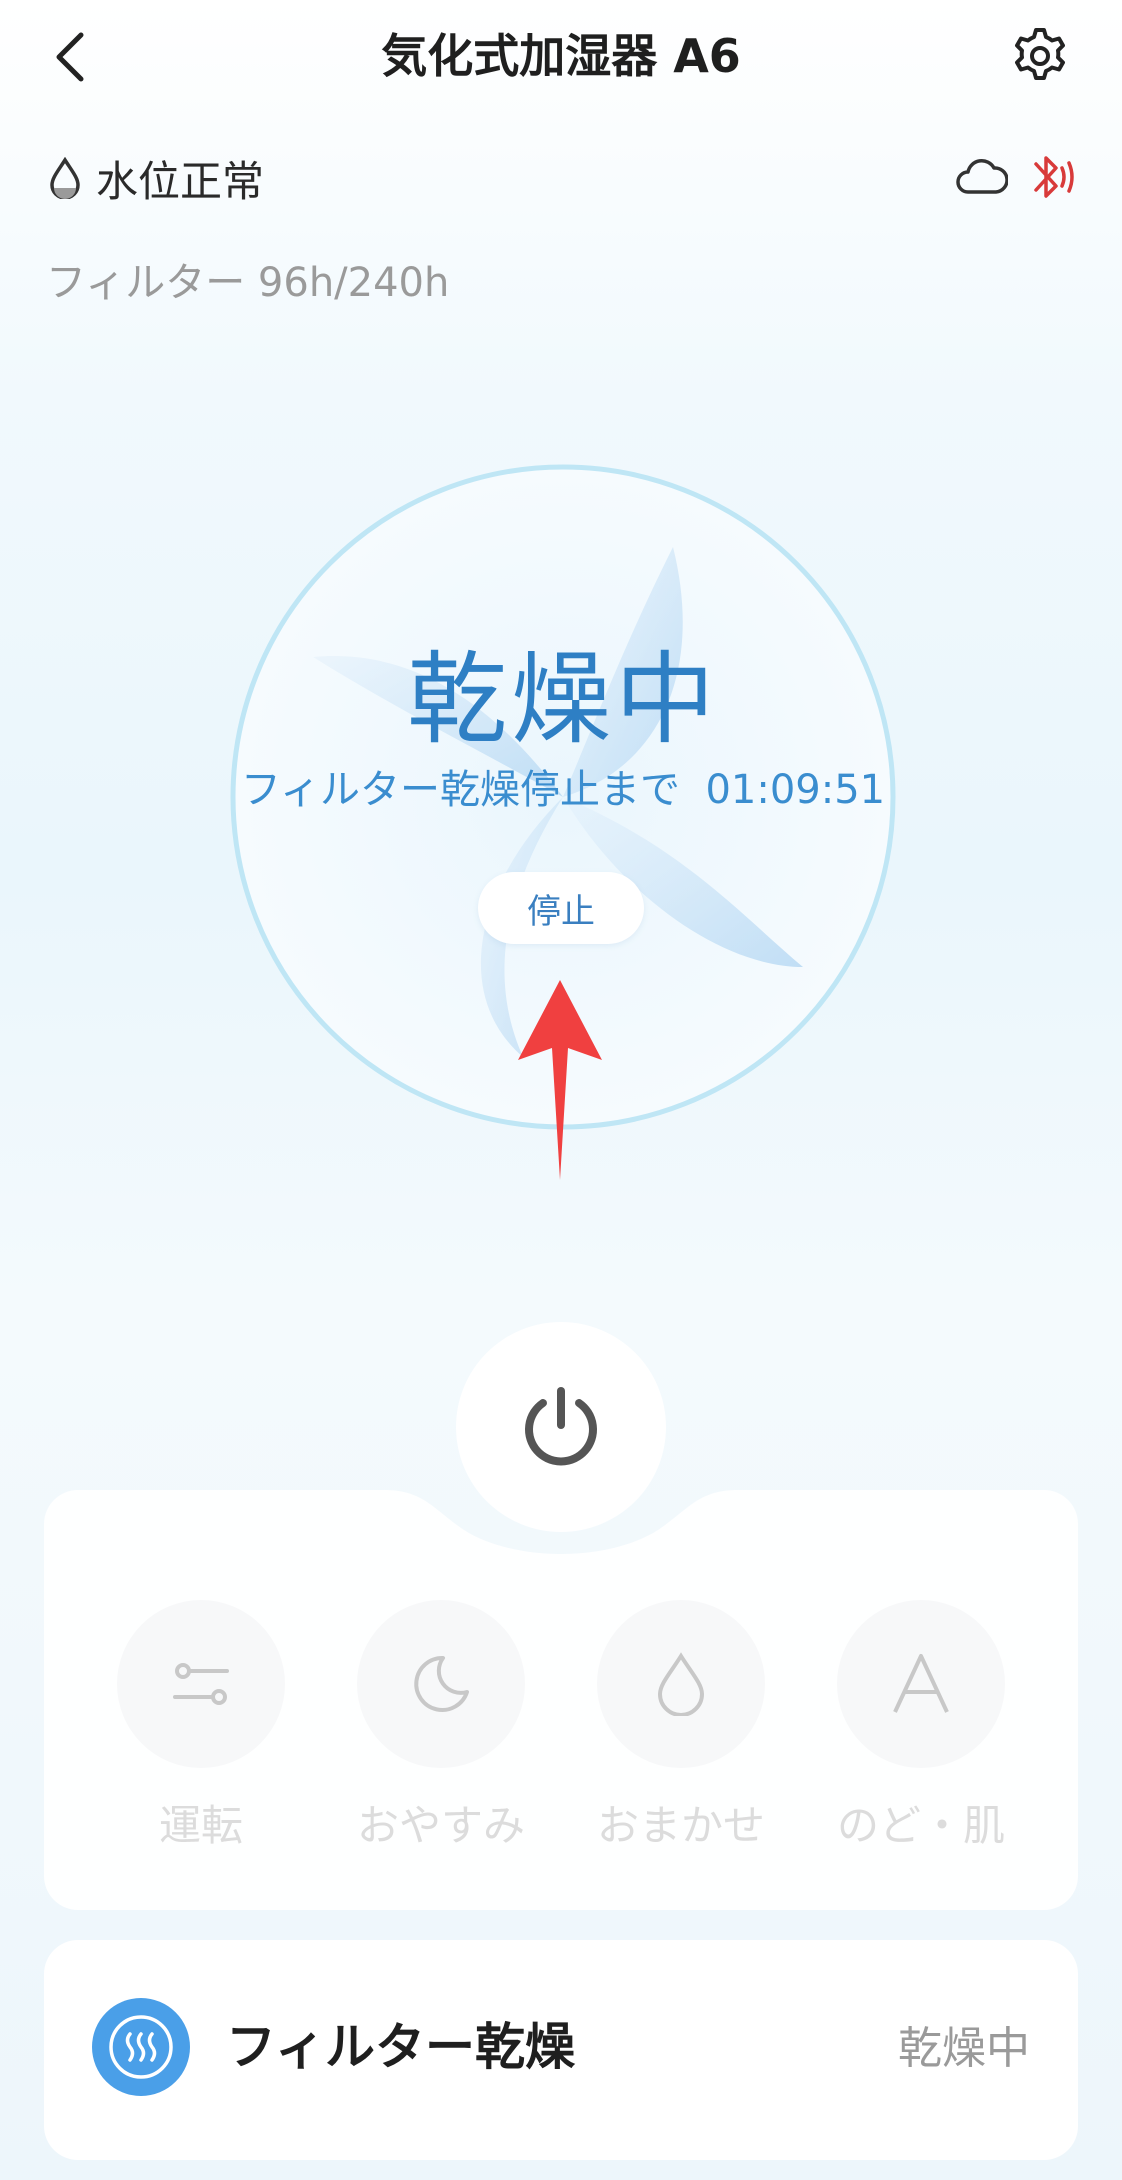 This screenshot has height=2180, width=1122. What do you see at coordinates (921, 1683) in the screenshot?
I see `letter-a-icon` at bounding box center [921, 1683].